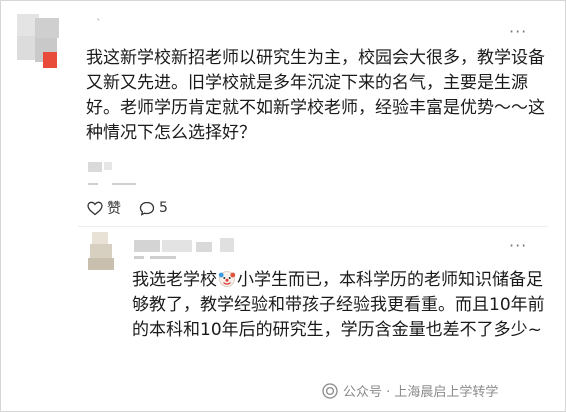 The image size is (566, 412). I want to click on post-author-name-blurred: `, so click(99, 23).